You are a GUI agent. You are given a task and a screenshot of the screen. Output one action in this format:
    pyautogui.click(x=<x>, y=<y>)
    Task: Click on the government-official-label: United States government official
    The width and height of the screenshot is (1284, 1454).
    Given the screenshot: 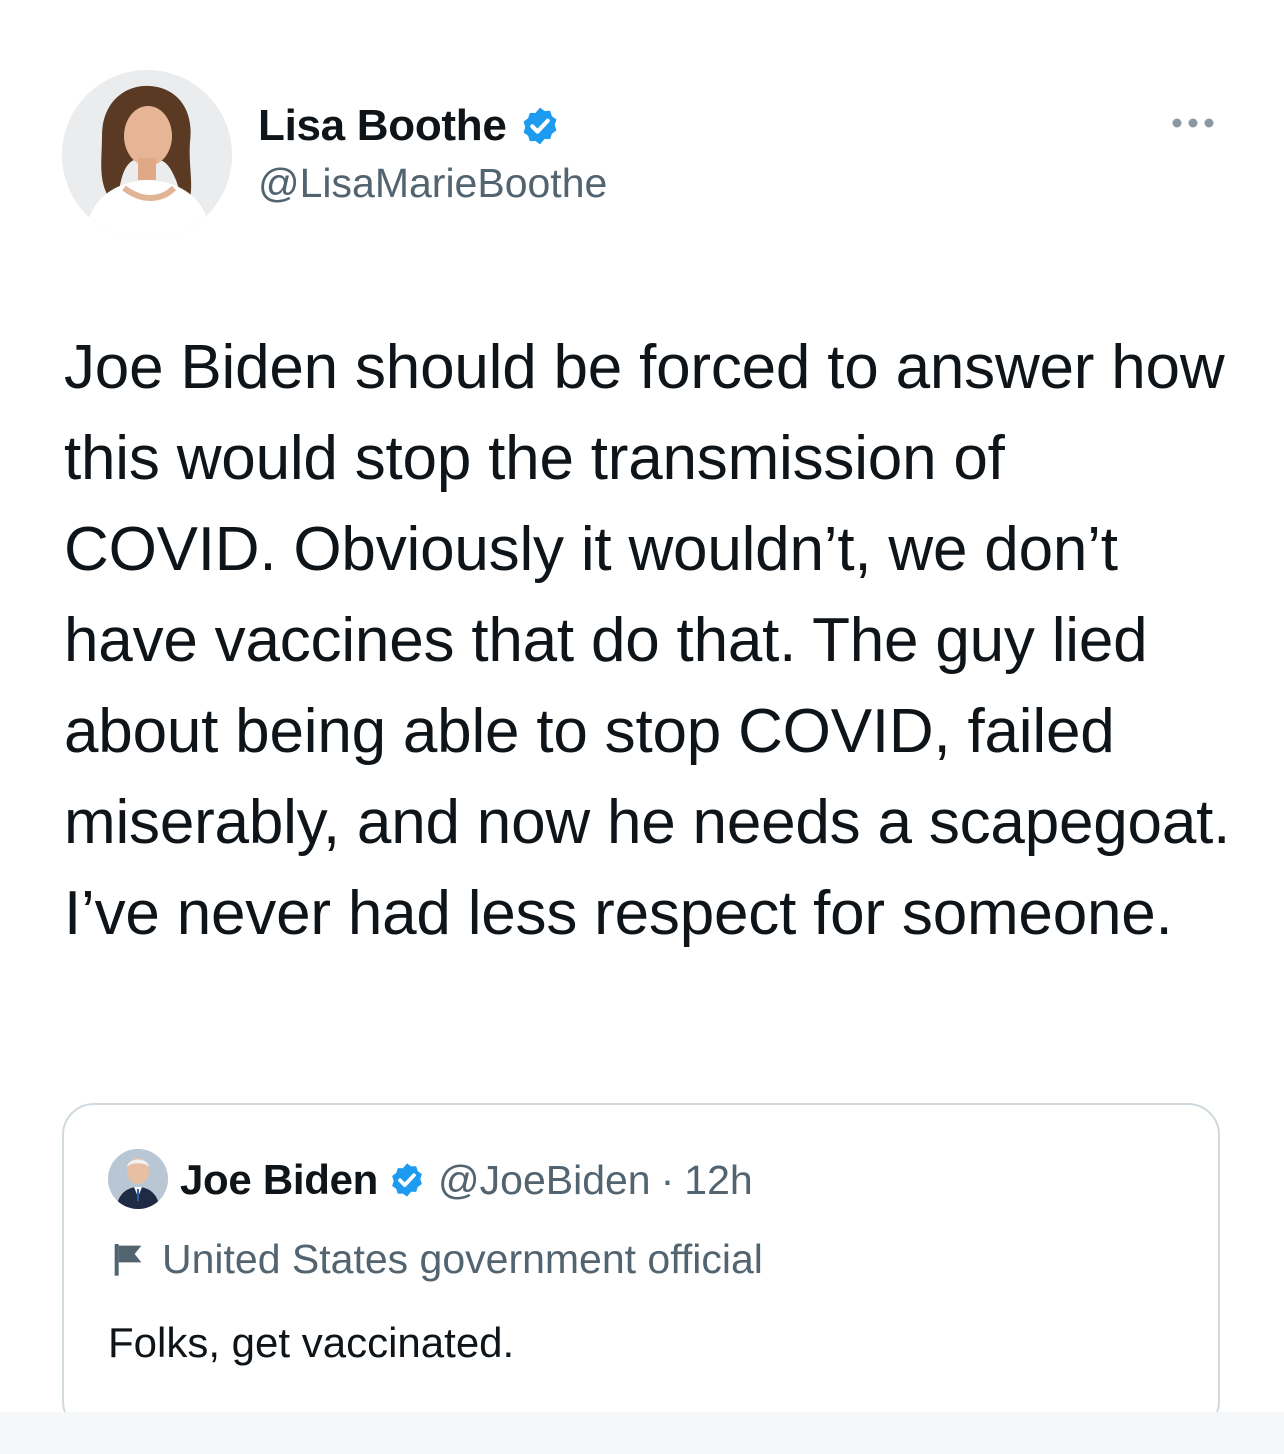 What is the action you would take?
    pyautogui.click(x=462, y=1258)
    